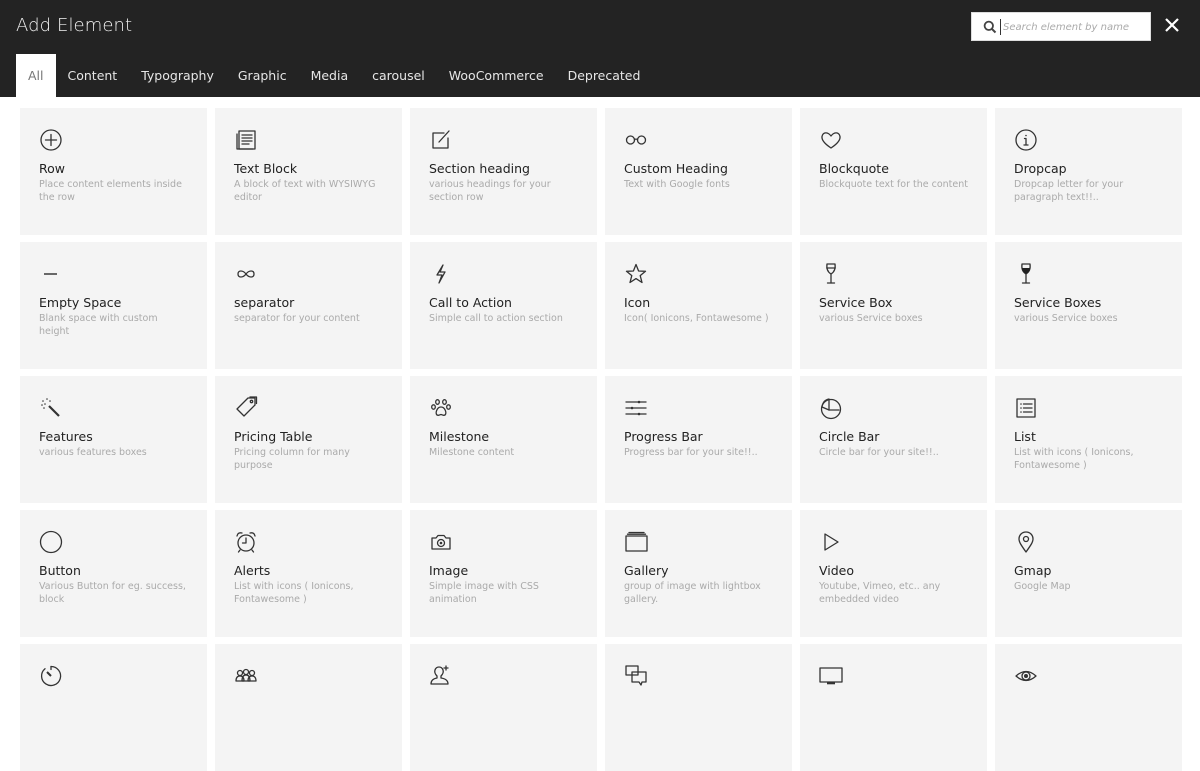  I want to click on element-card-features: Features various features boxes, so click(113, 439).